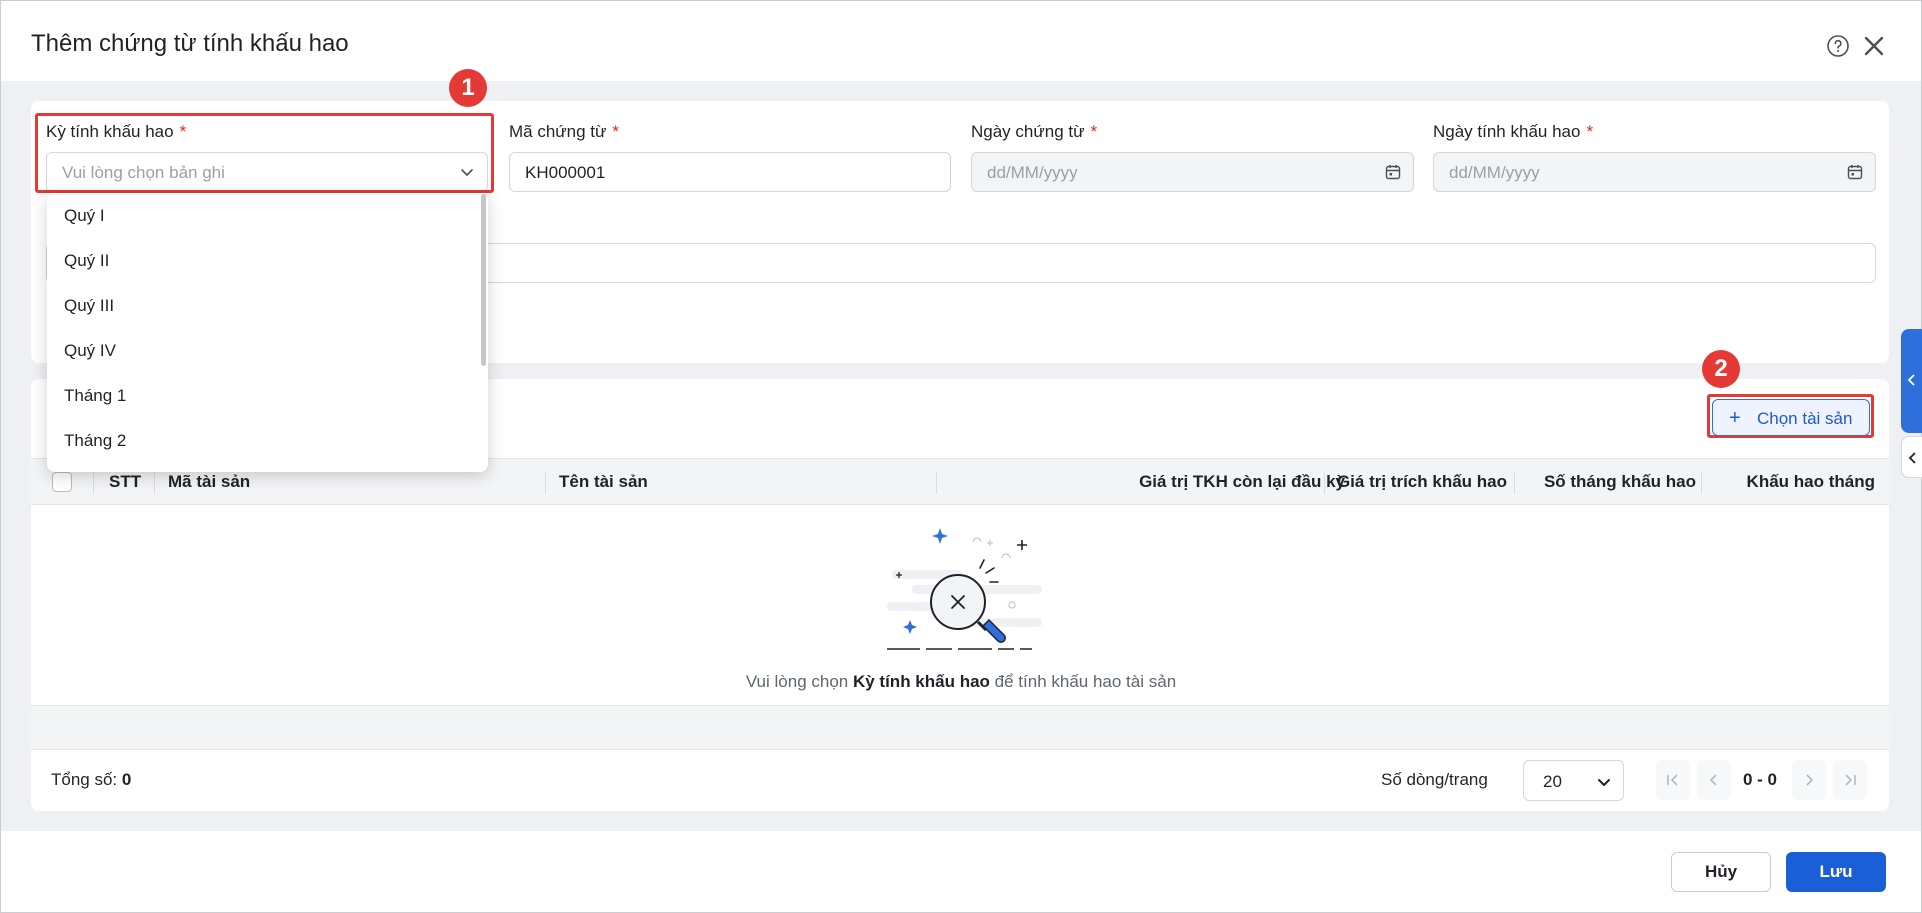 The height and width of the screenshot is (913, 1922). Describe the element at coordinates (1836, 872) in the screenshot. I see `save-button: Lưu` at that location.